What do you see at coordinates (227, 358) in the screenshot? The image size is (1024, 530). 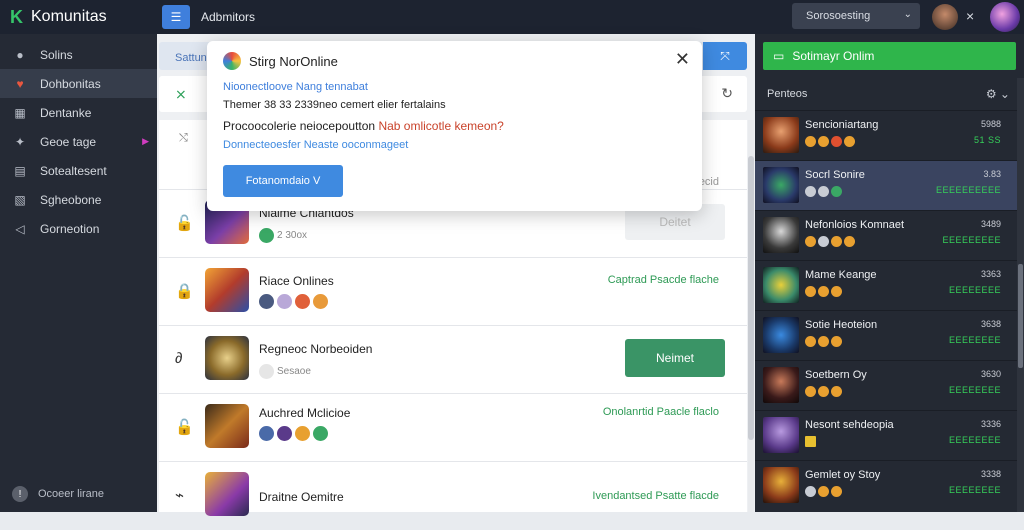 I see `game-thumbnail` at bounding box center [227, 358].